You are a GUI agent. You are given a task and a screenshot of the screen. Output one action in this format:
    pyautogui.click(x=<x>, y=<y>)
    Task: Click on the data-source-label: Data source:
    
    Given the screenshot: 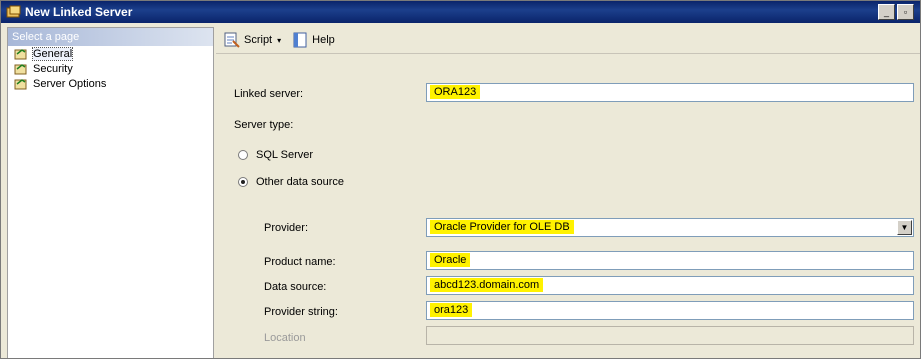 What is the action you would take?
    pyautogui.click(x=295, y=287)
    